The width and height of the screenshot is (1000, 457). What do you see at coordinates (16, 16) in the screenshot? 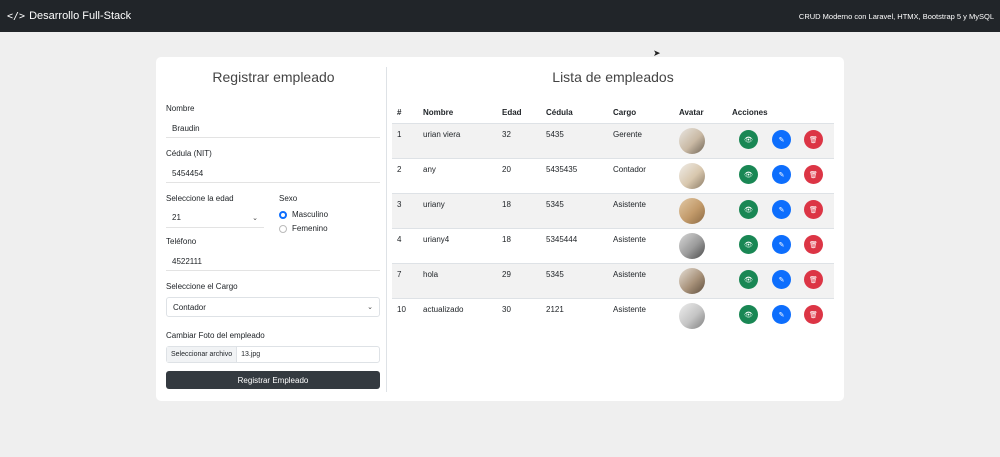
I see `code-icon: </>` at bounding box center [16, 16].